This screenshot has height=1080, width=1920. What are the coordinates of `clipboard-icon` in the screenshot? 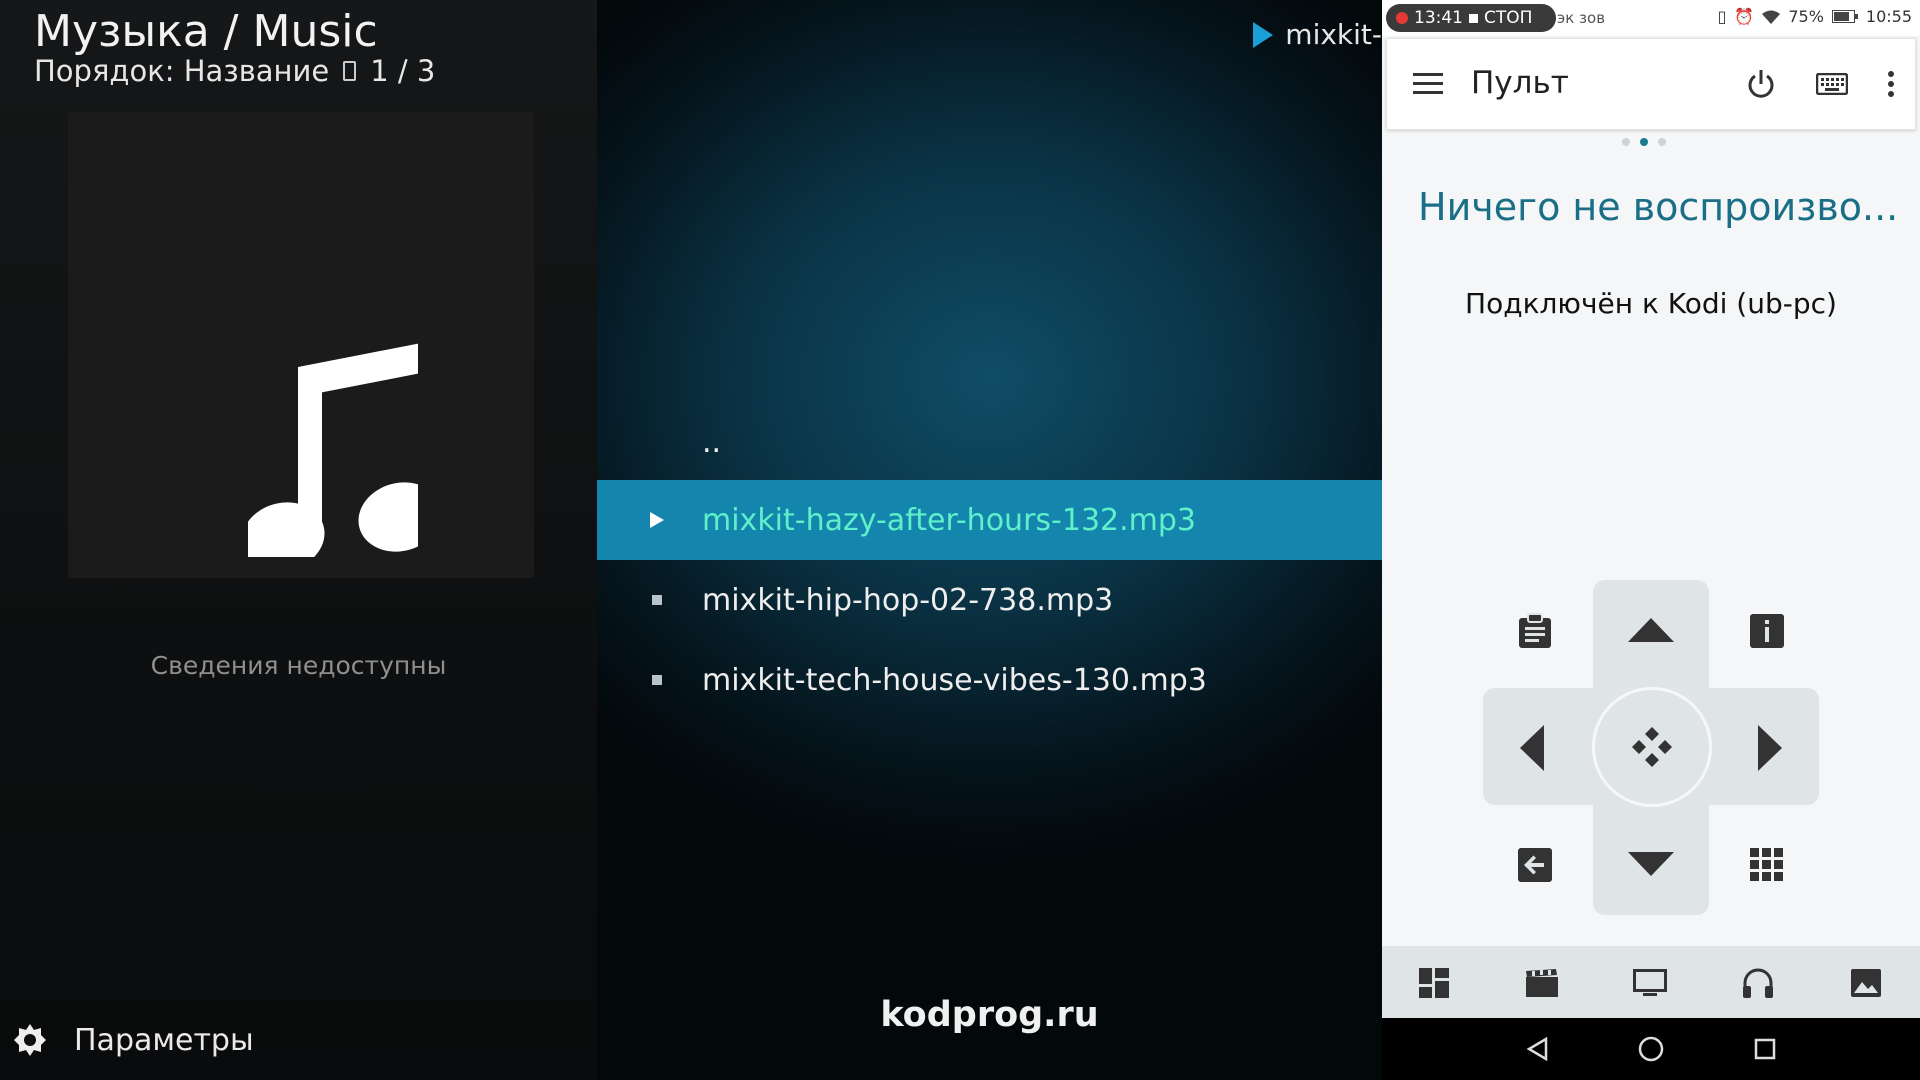 It's located at (1535, 630).